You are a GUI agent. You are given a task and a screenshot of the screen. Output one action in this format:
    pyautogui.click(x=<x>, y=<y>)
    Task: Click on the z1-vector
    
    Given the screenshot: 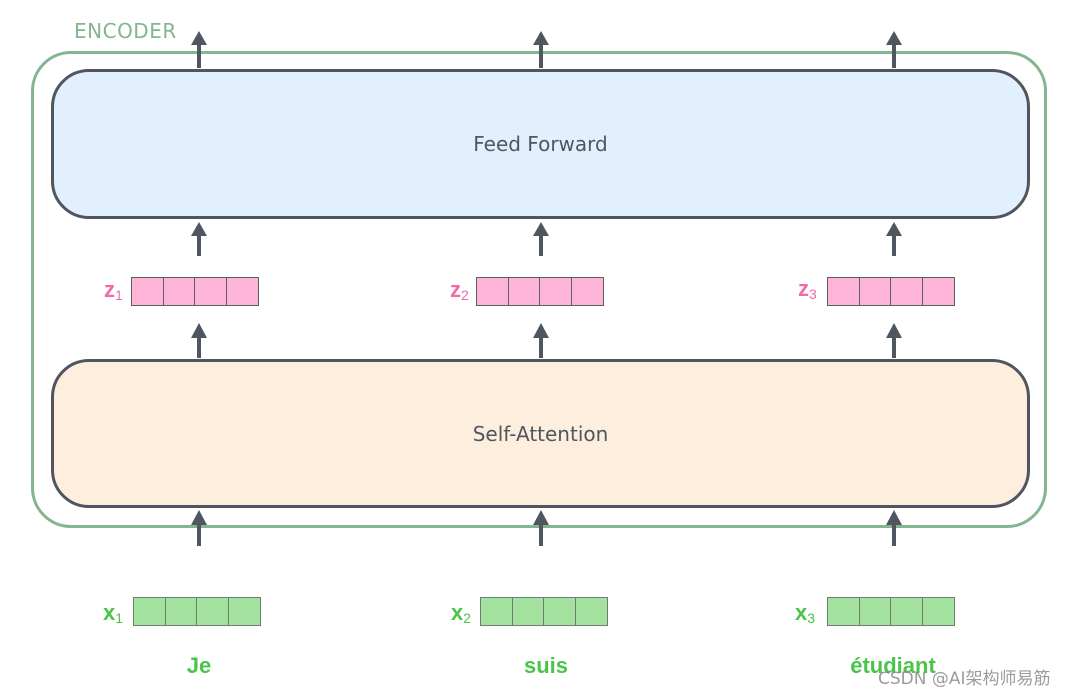 What is the action you would take?
    pyautogui.click(x=195, y=291)
    